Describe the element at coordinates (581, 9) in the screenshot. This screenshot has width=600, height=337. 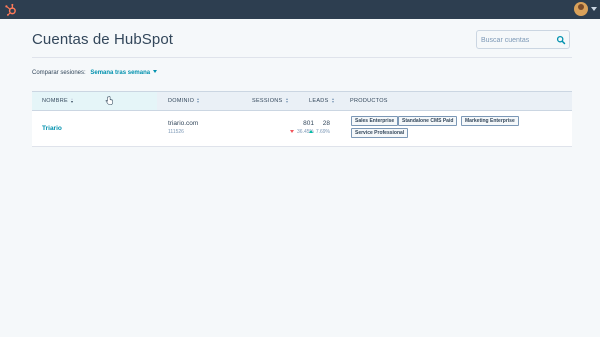
I see `user-avatar` at that location.